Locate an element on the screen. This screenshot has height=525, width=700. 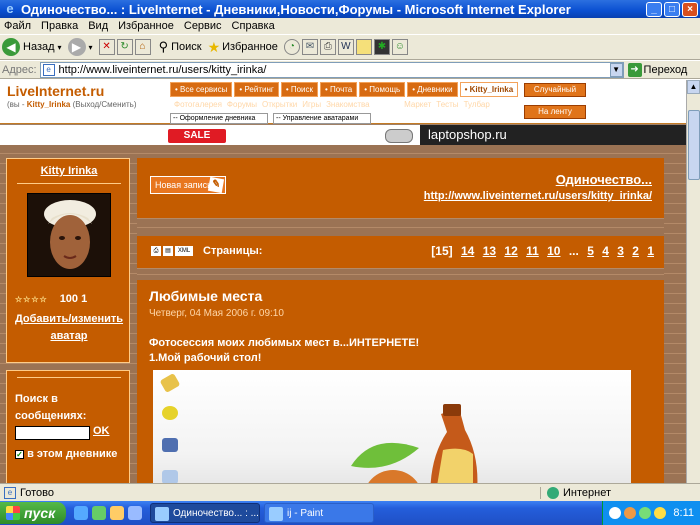
people-icon: ☺ is located at coordinates (399, 47).